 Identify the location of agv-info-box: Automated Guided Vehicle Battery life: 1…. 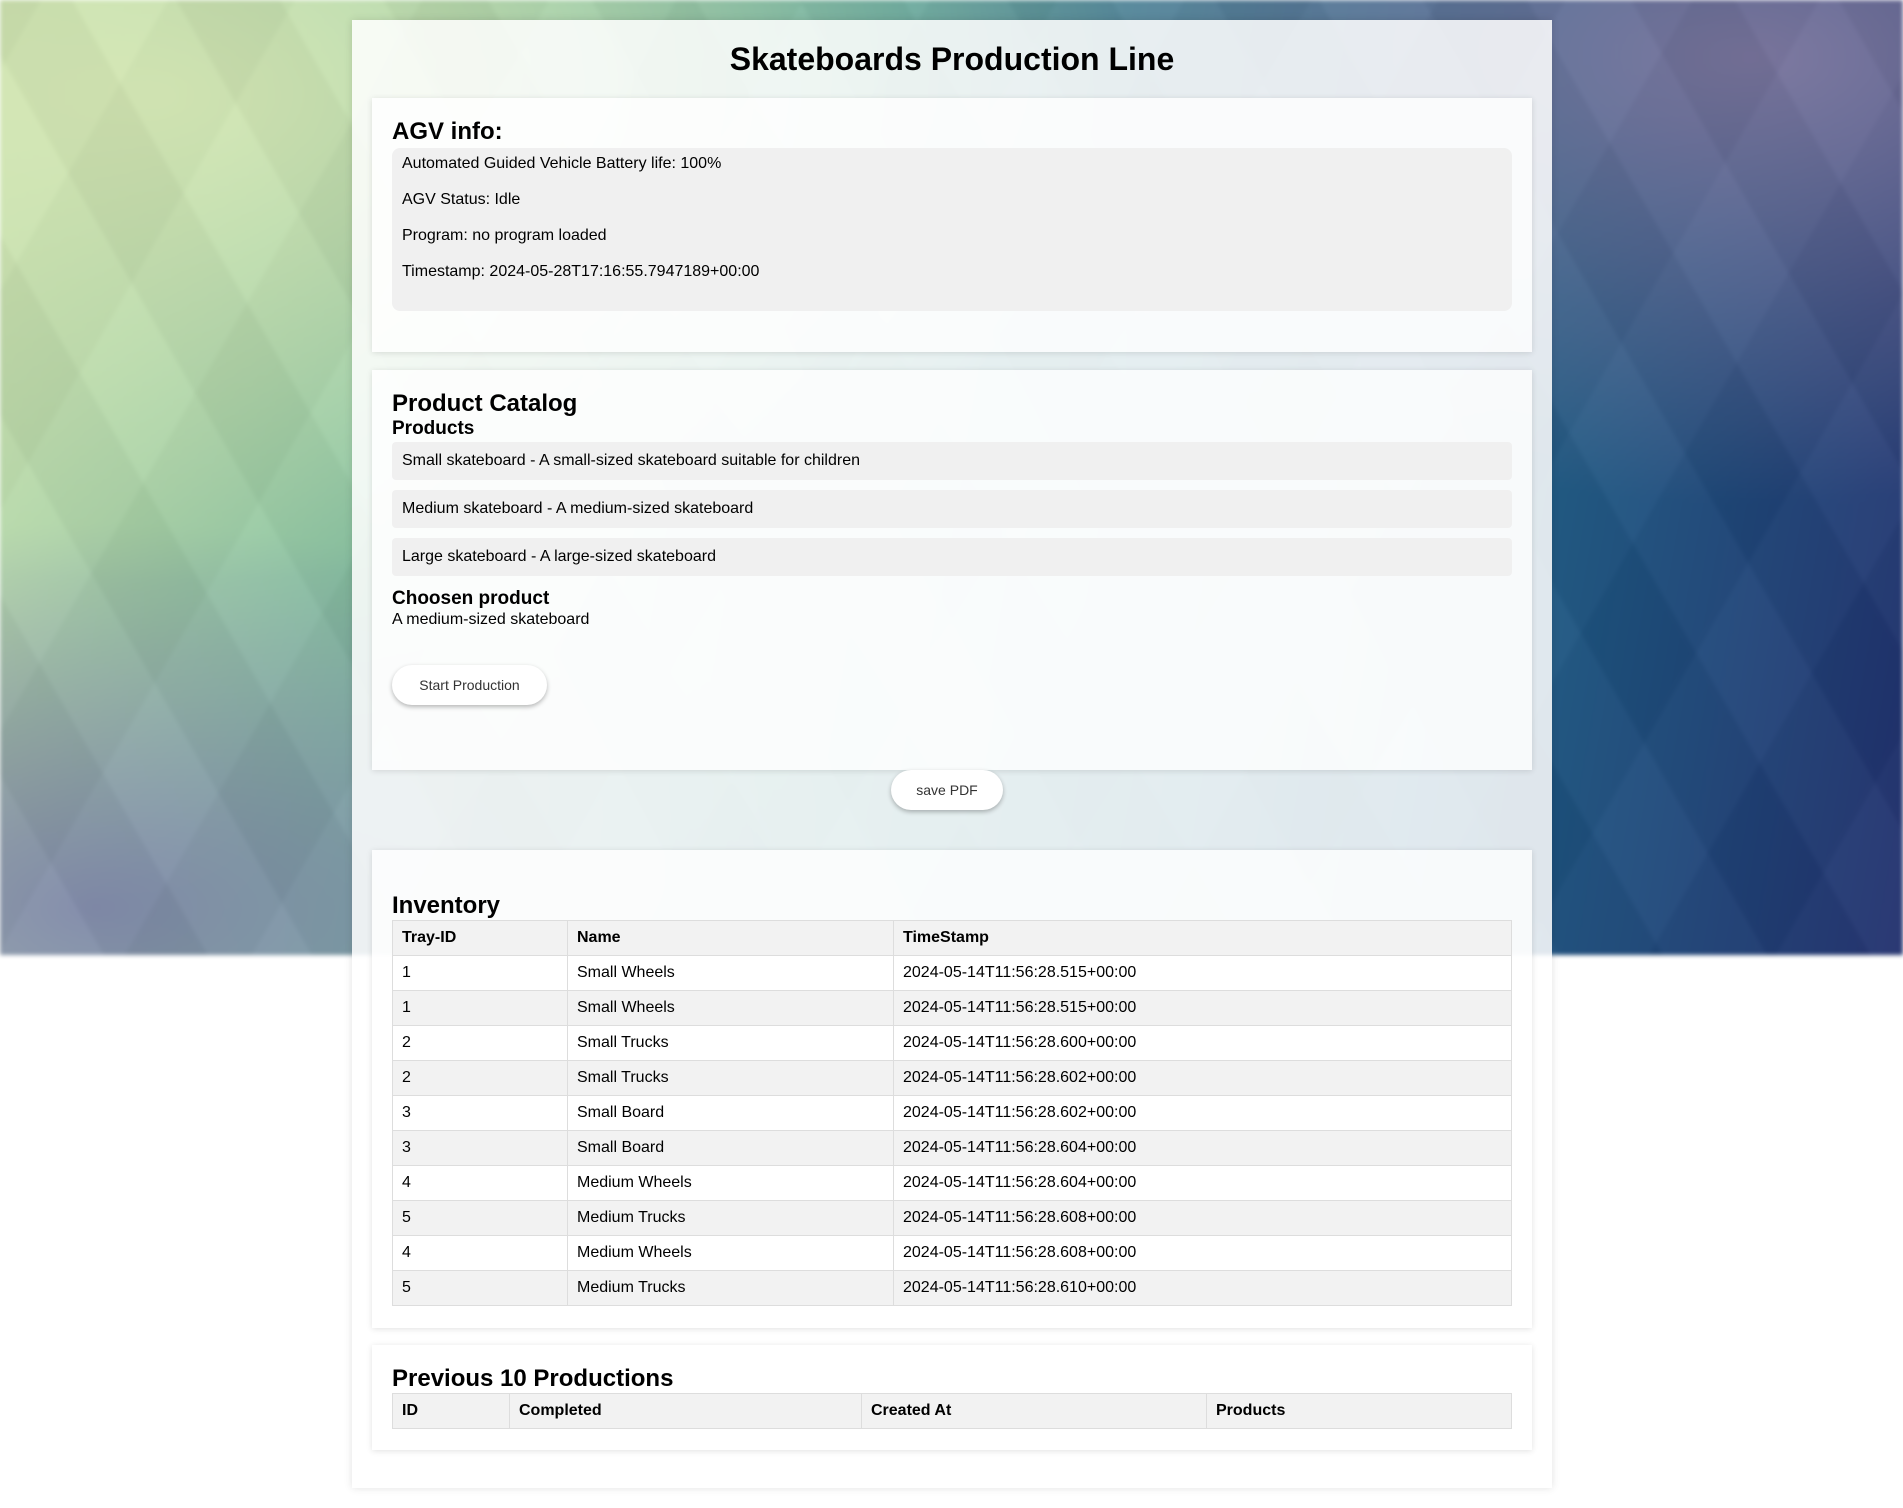
(952, 229).